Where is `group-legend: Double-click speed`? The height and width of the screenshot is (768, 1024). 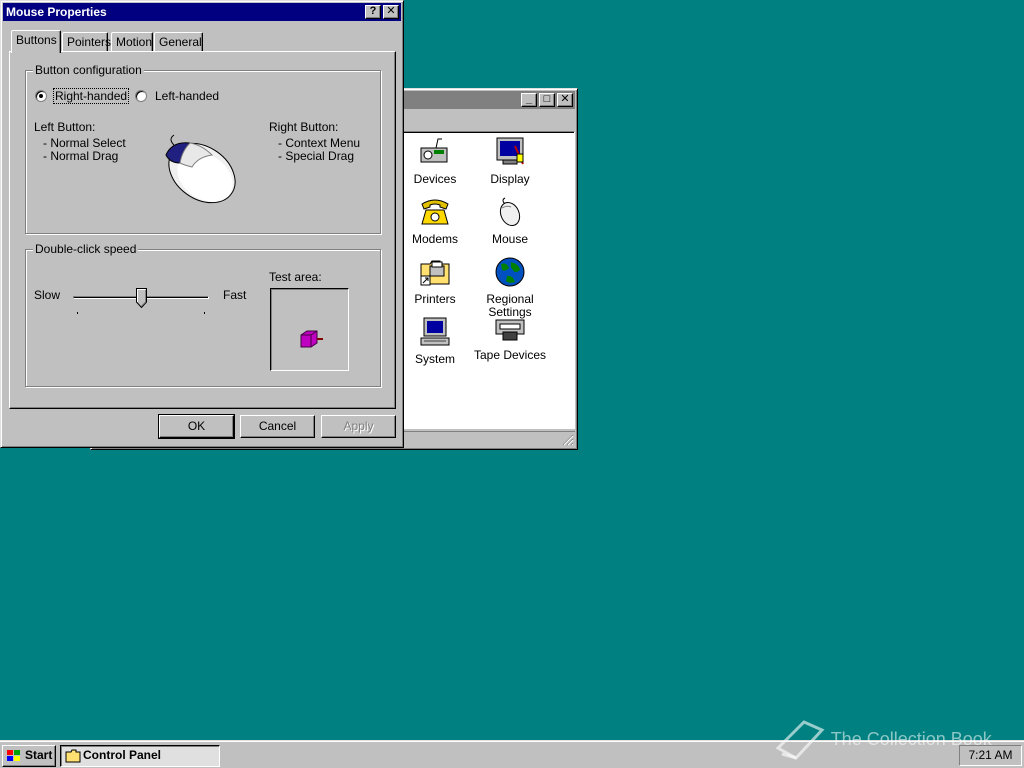
group-legend: Double-click speed is located at coordinates (86, 249).